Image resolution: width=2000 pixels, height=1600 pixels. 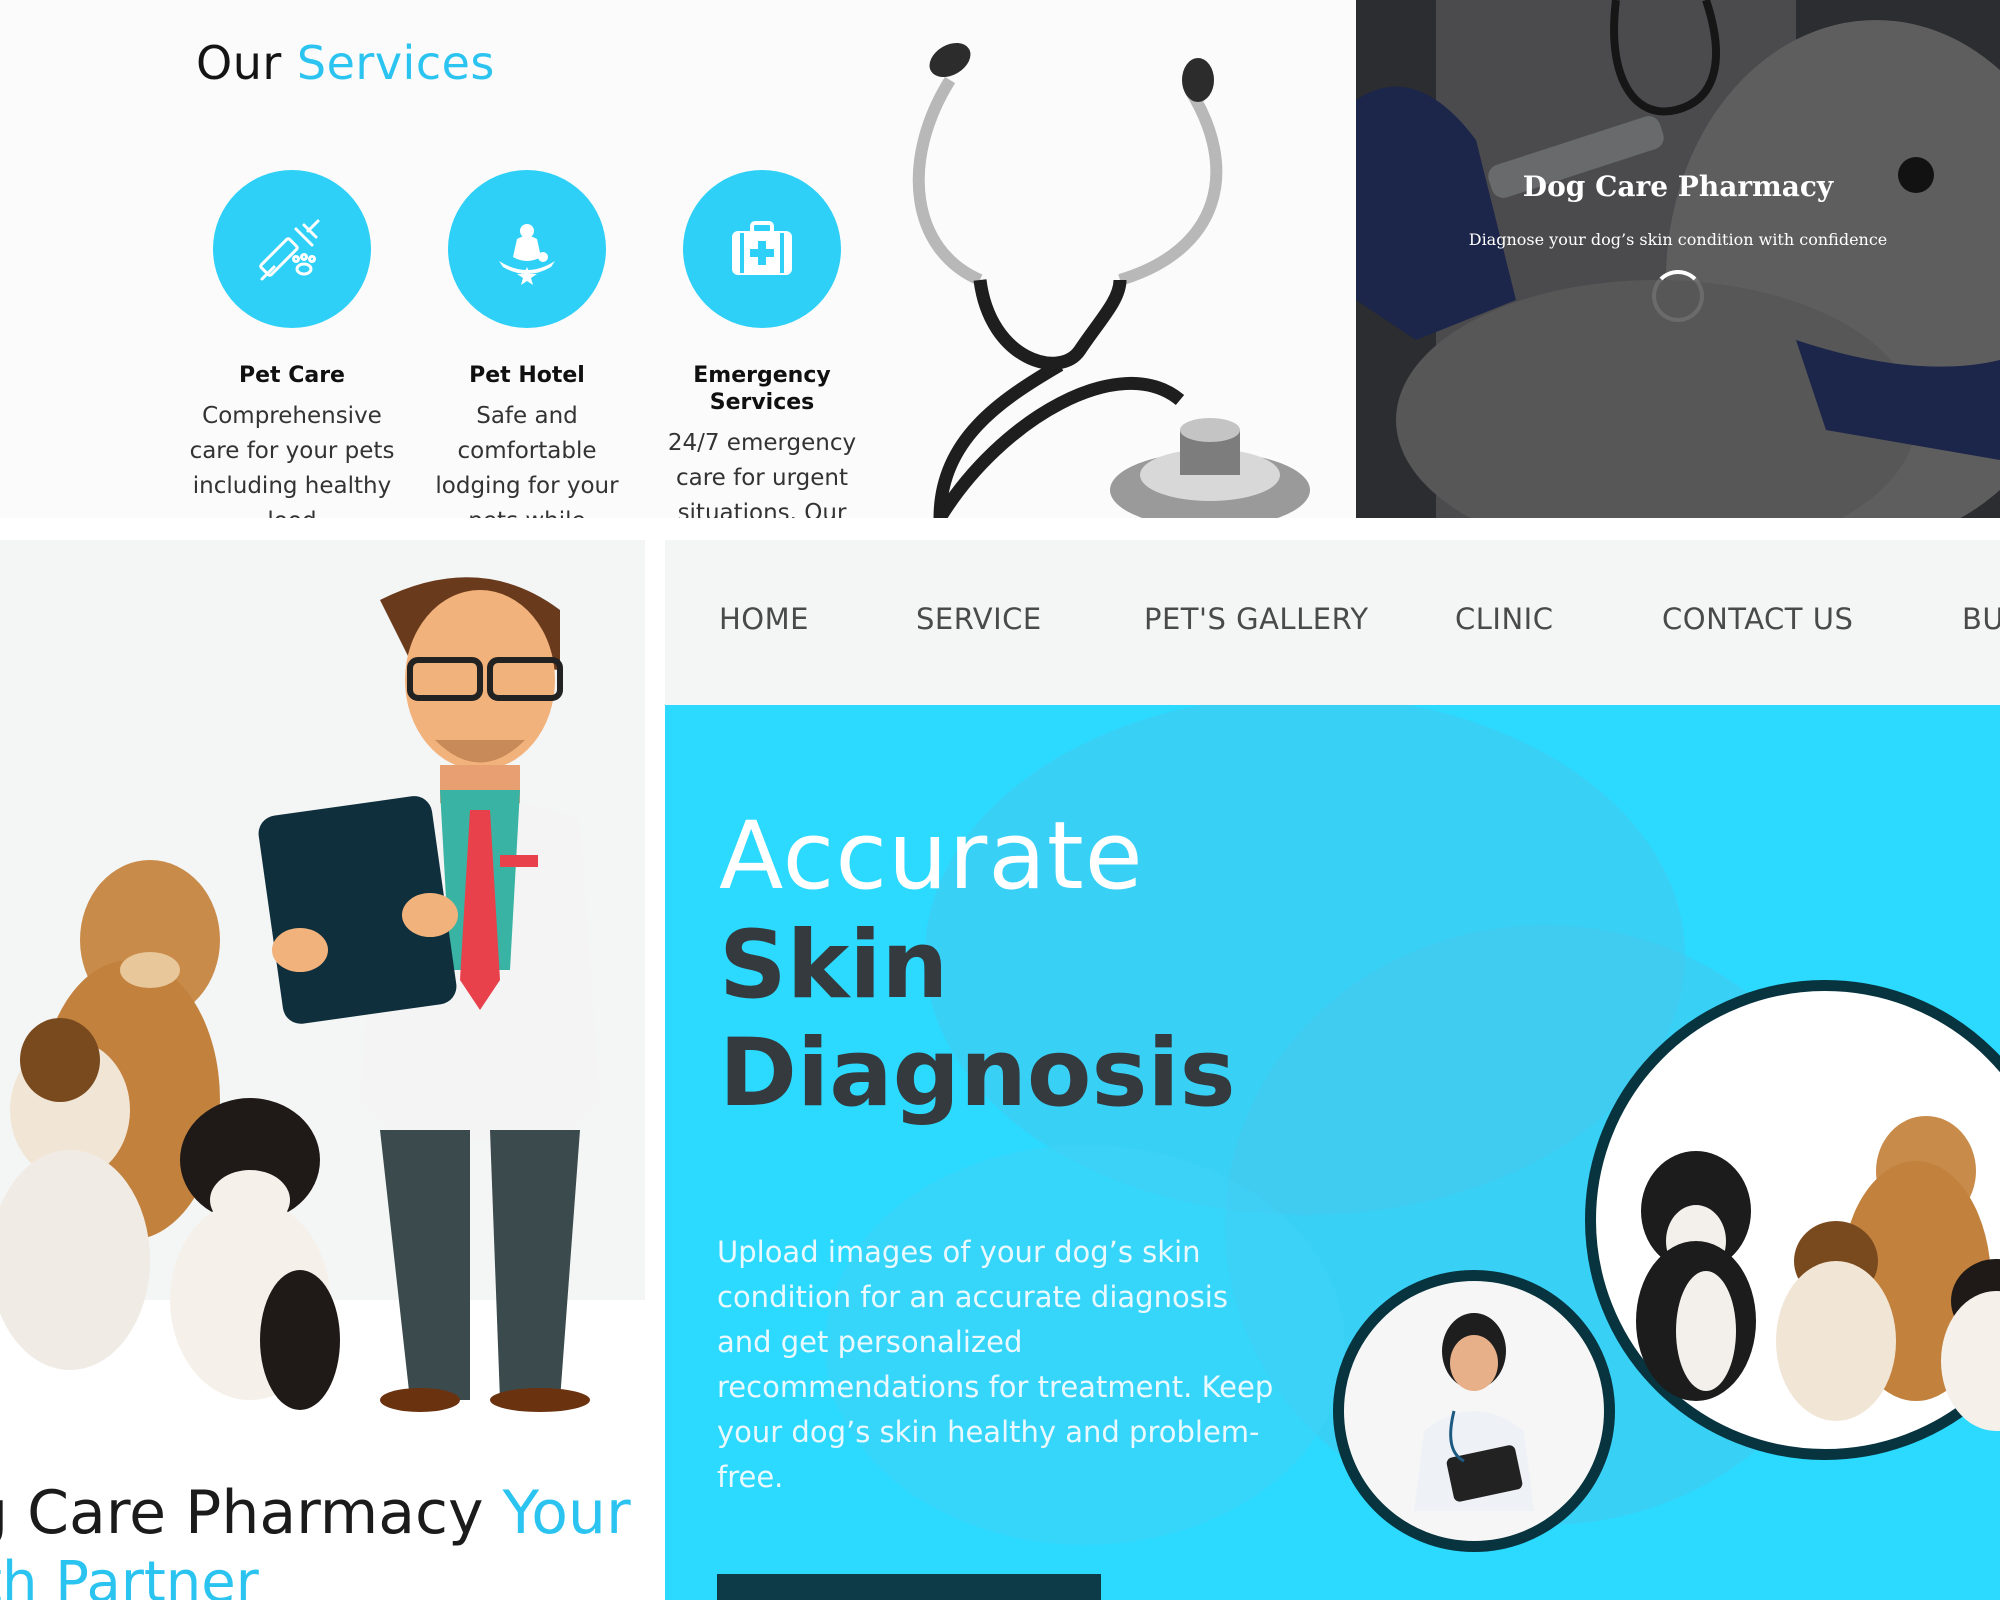 I want to click on pet-hotel-icon, so click(x=527, y=249).